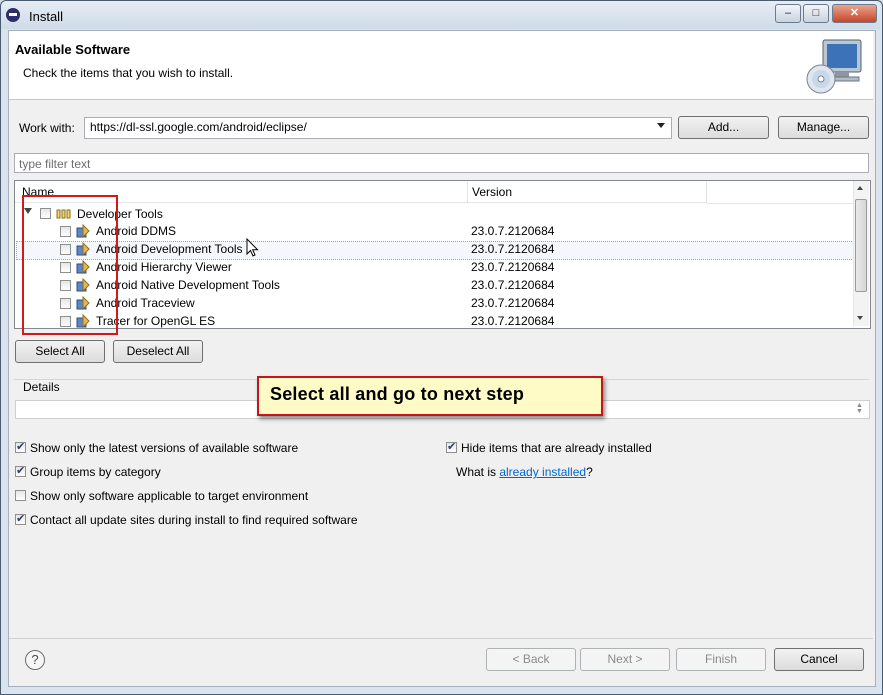  I want to click on group-by-category-label: Group items by category, so click(95, 472).